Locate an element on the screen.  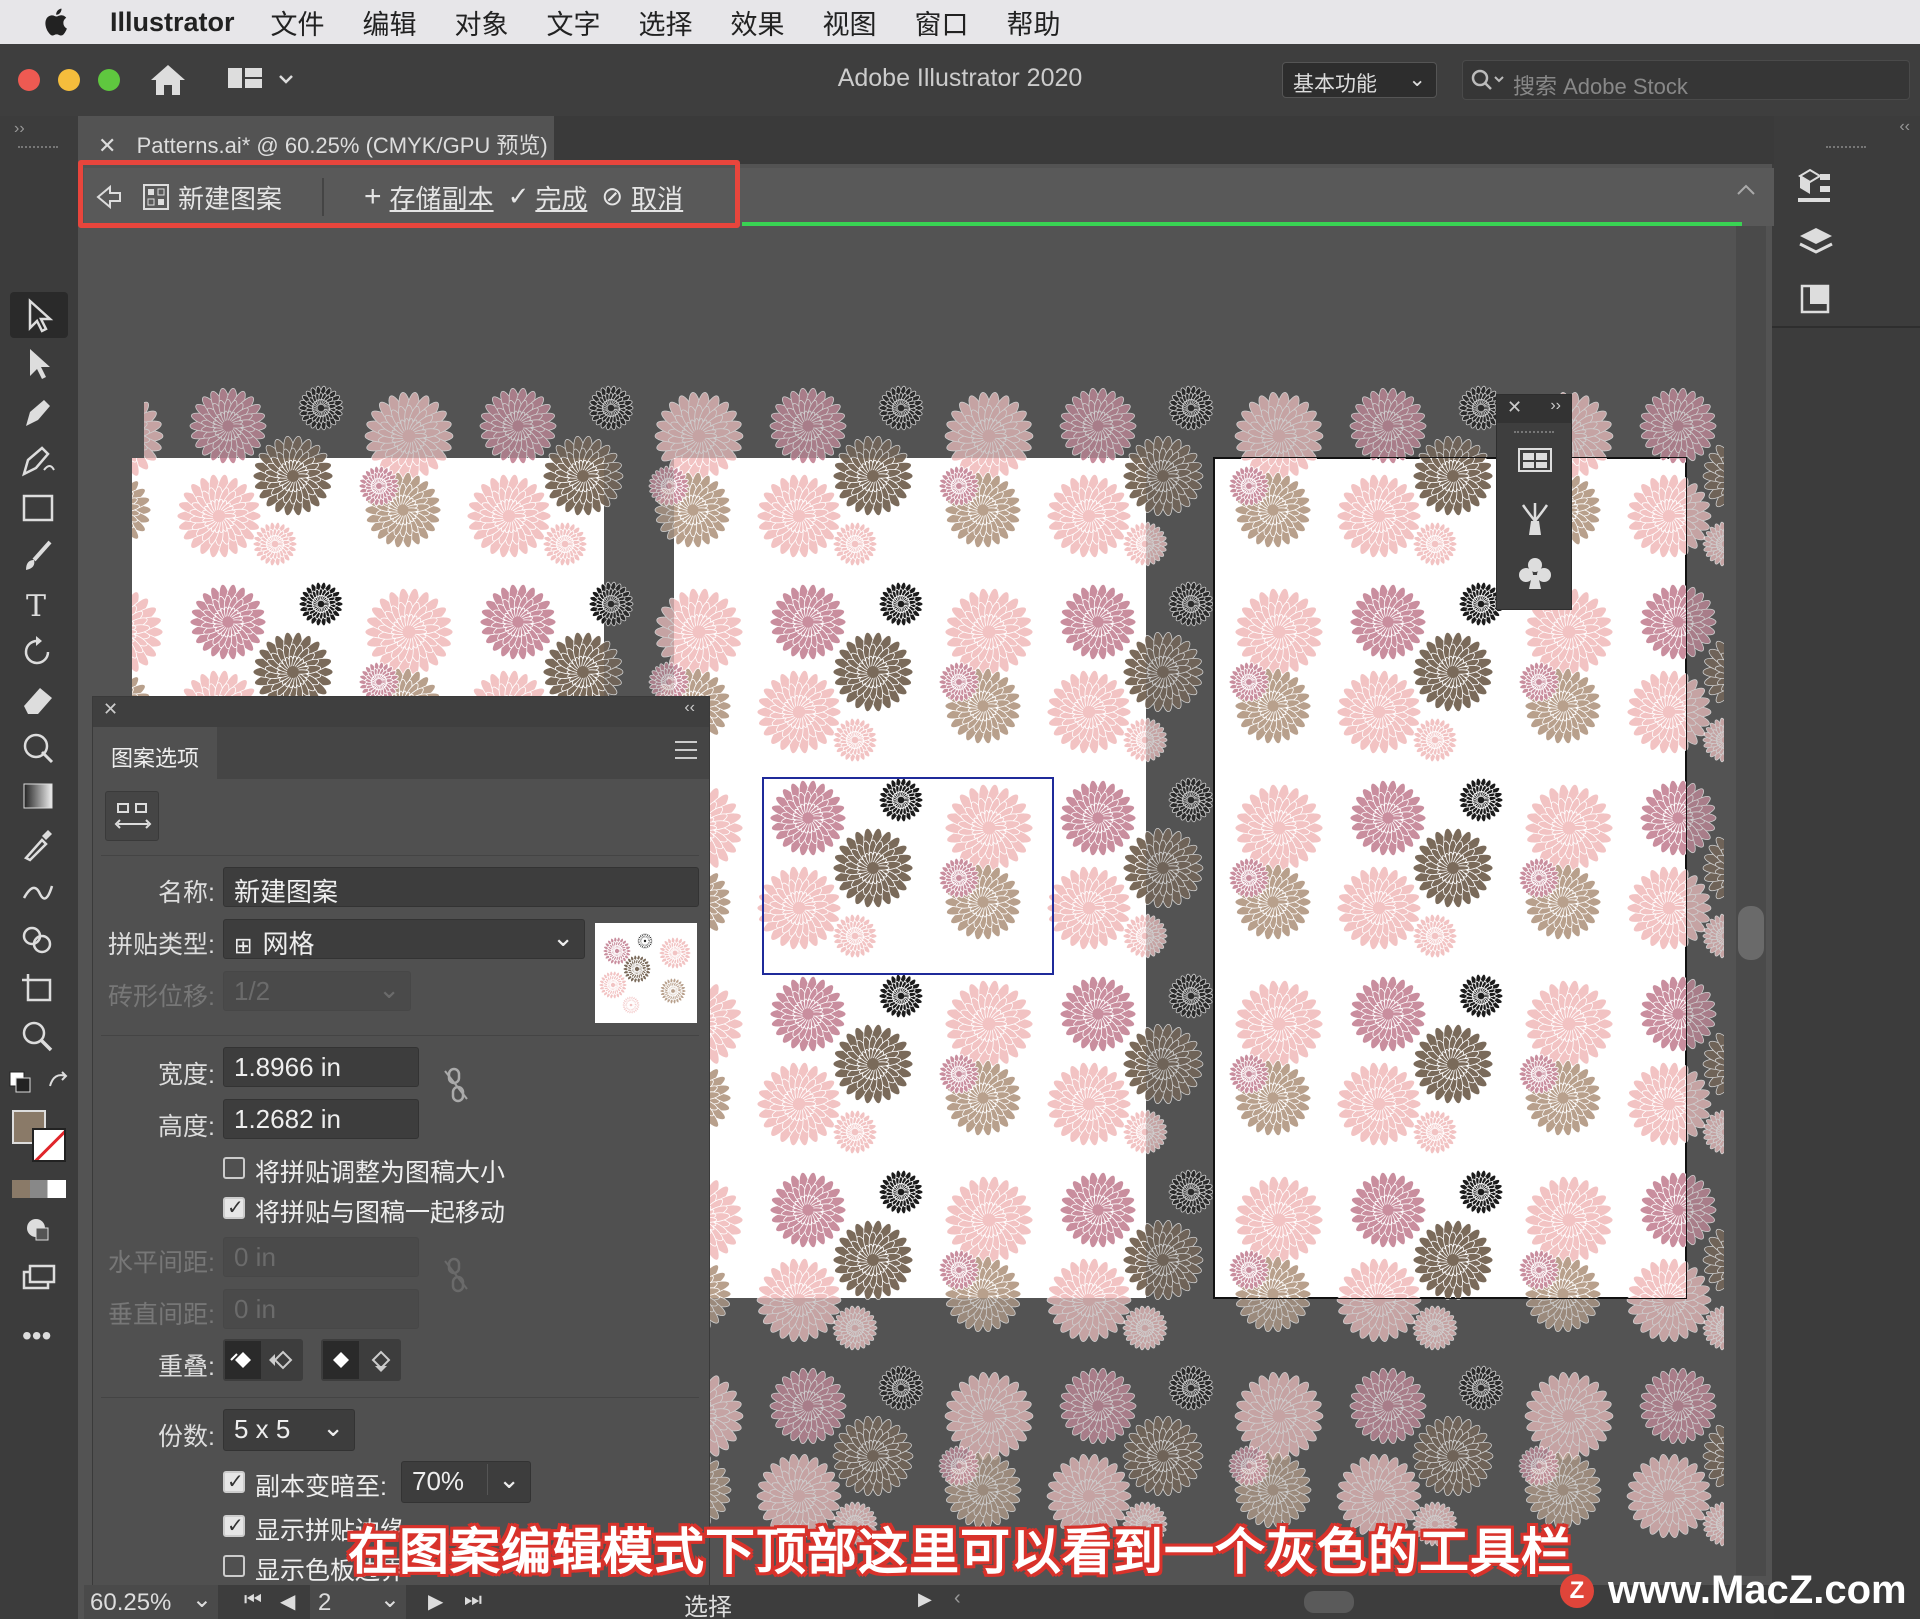
type-tool-icon: T is located at coordinates (38, 604).